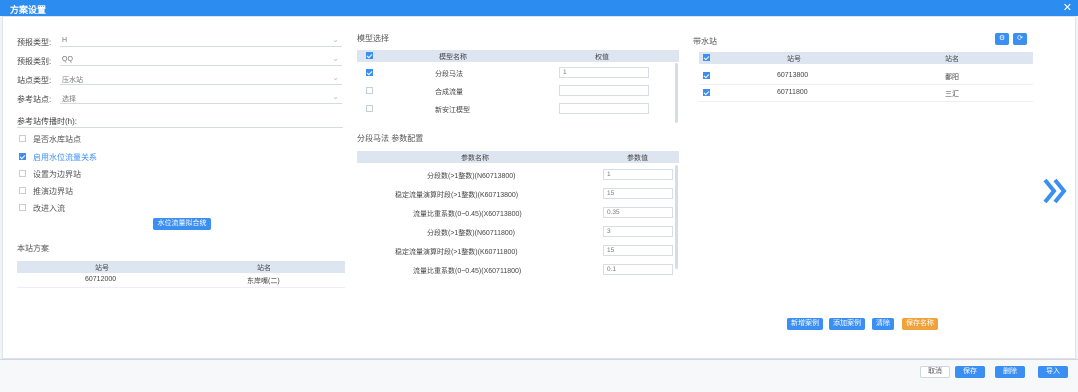  Describe the element at coordinates (706, 57) in the screenshot. I see `select-all-upstream-checkbox` at that location.